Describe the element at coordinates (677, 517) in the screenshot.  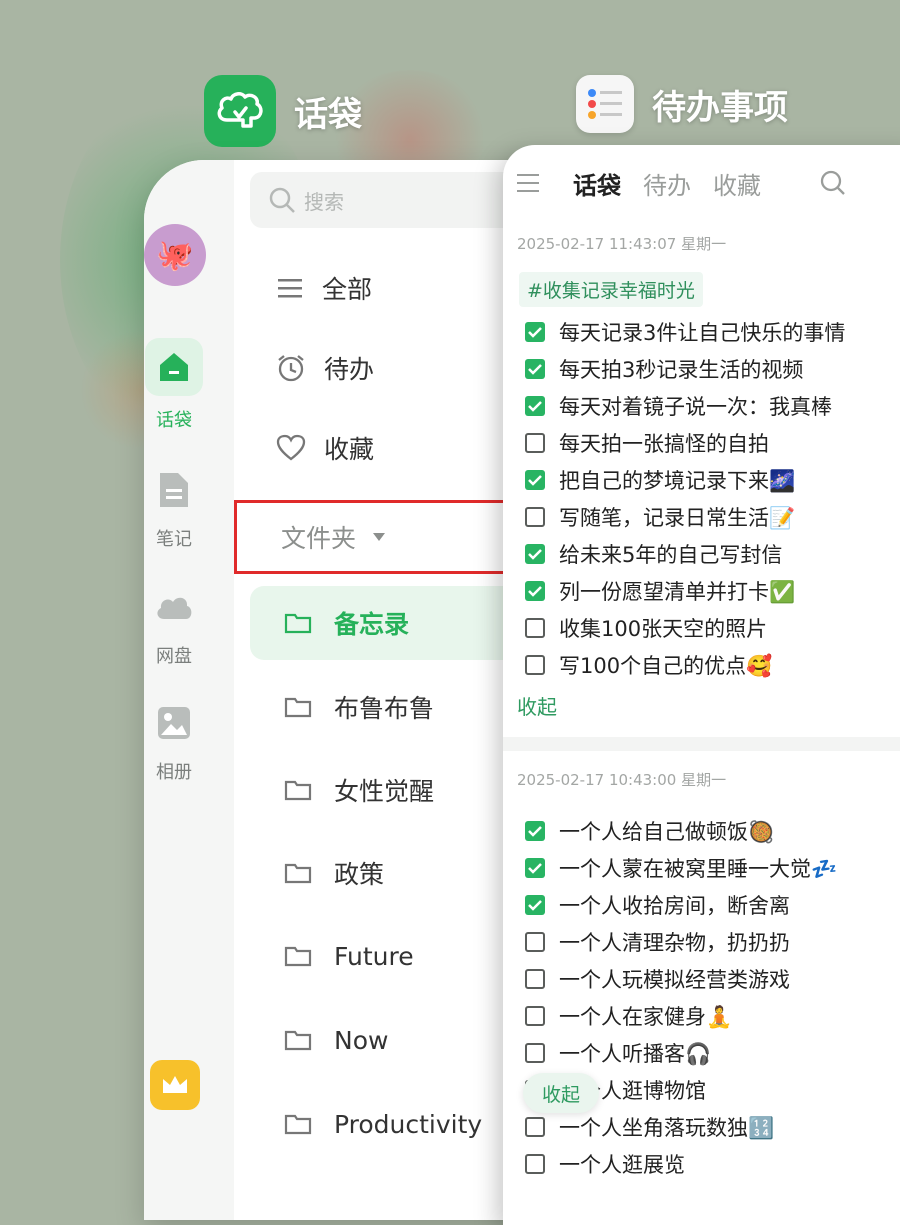
I see `todo-text: 写随笔，记录日常生活📝` at that location.